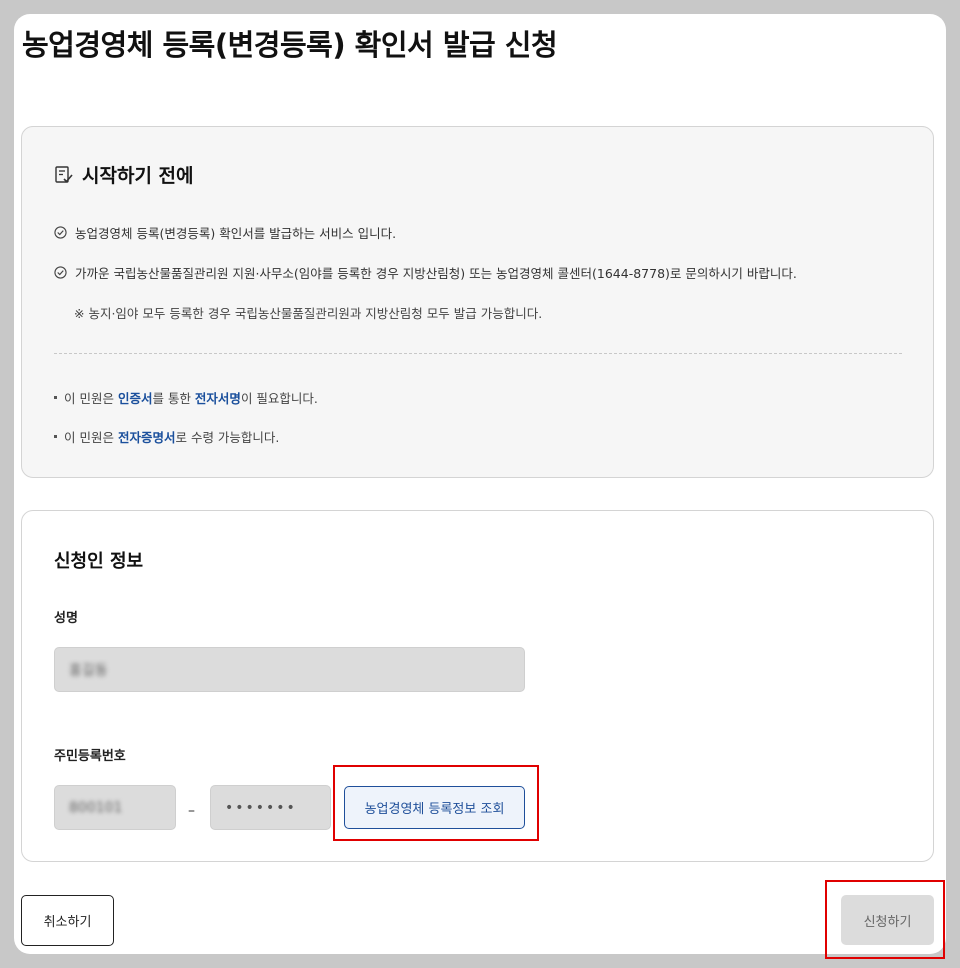  I want to click on page-title: 농업경영체 등록(변경등록) 확인서 발급 신청, so click(290, 45).